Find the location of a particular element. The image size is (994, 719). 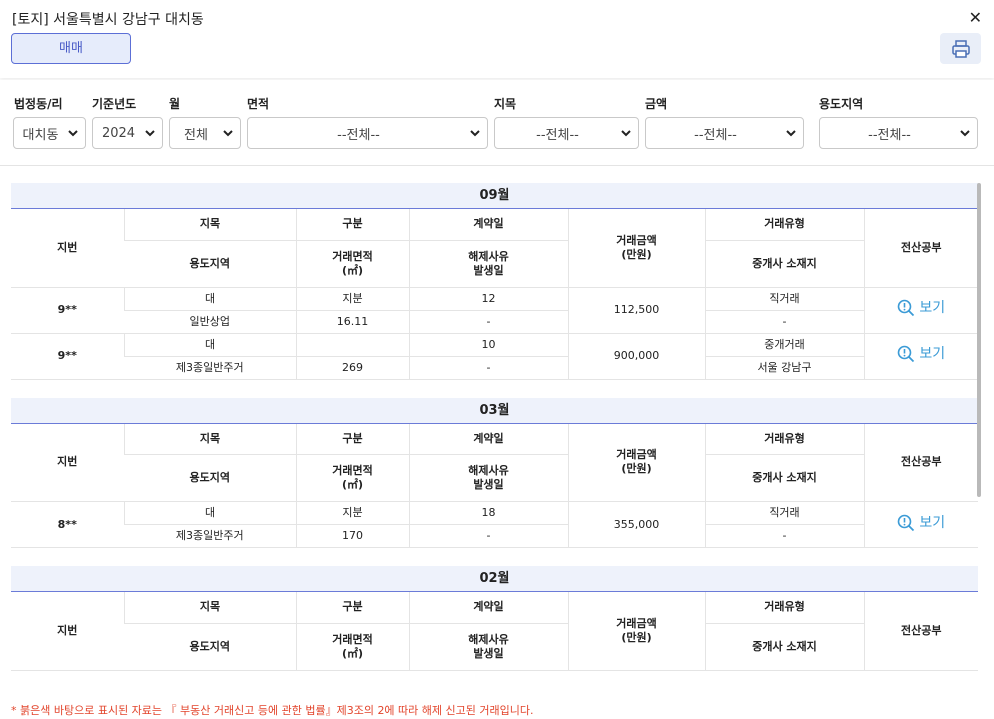

price-select: --전체-- is located at coordinates (724, 133).